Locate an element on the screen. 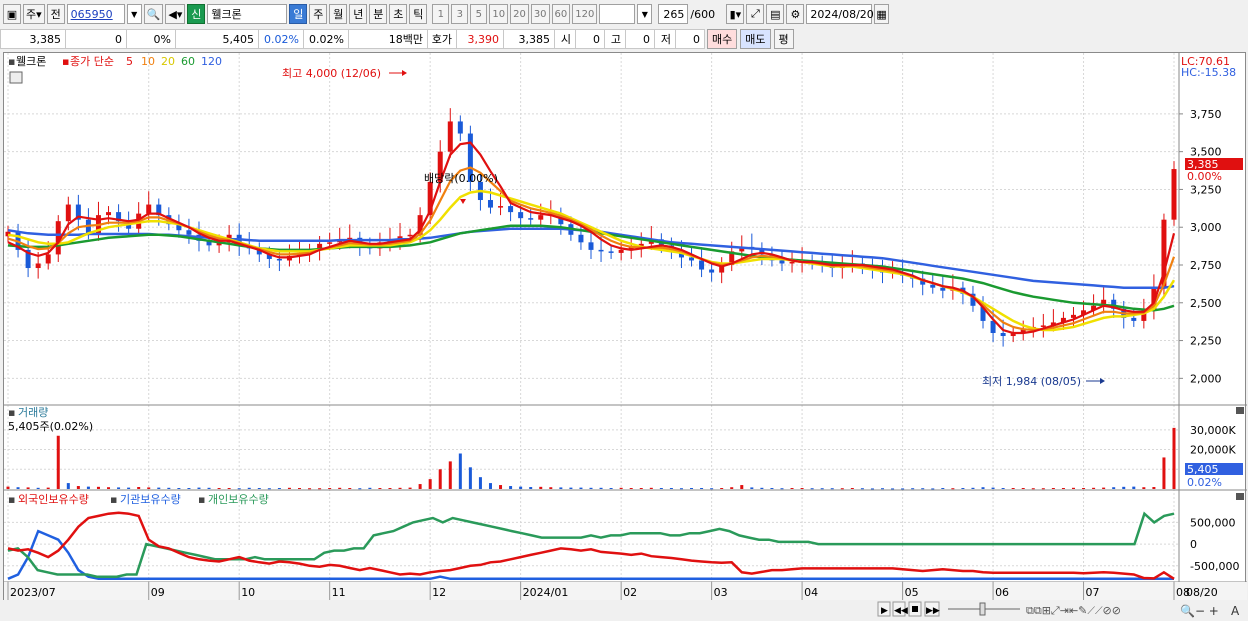  volume-tick-label: 30,000K is located at coordinates (1213, 430).